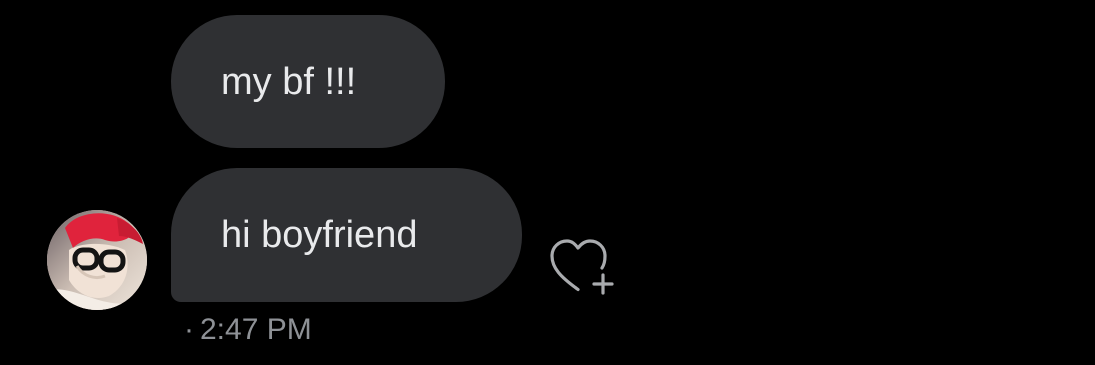 The image size is (1095, 365). I want to click on message-bubble: my bf !!!, so click(308, 81).